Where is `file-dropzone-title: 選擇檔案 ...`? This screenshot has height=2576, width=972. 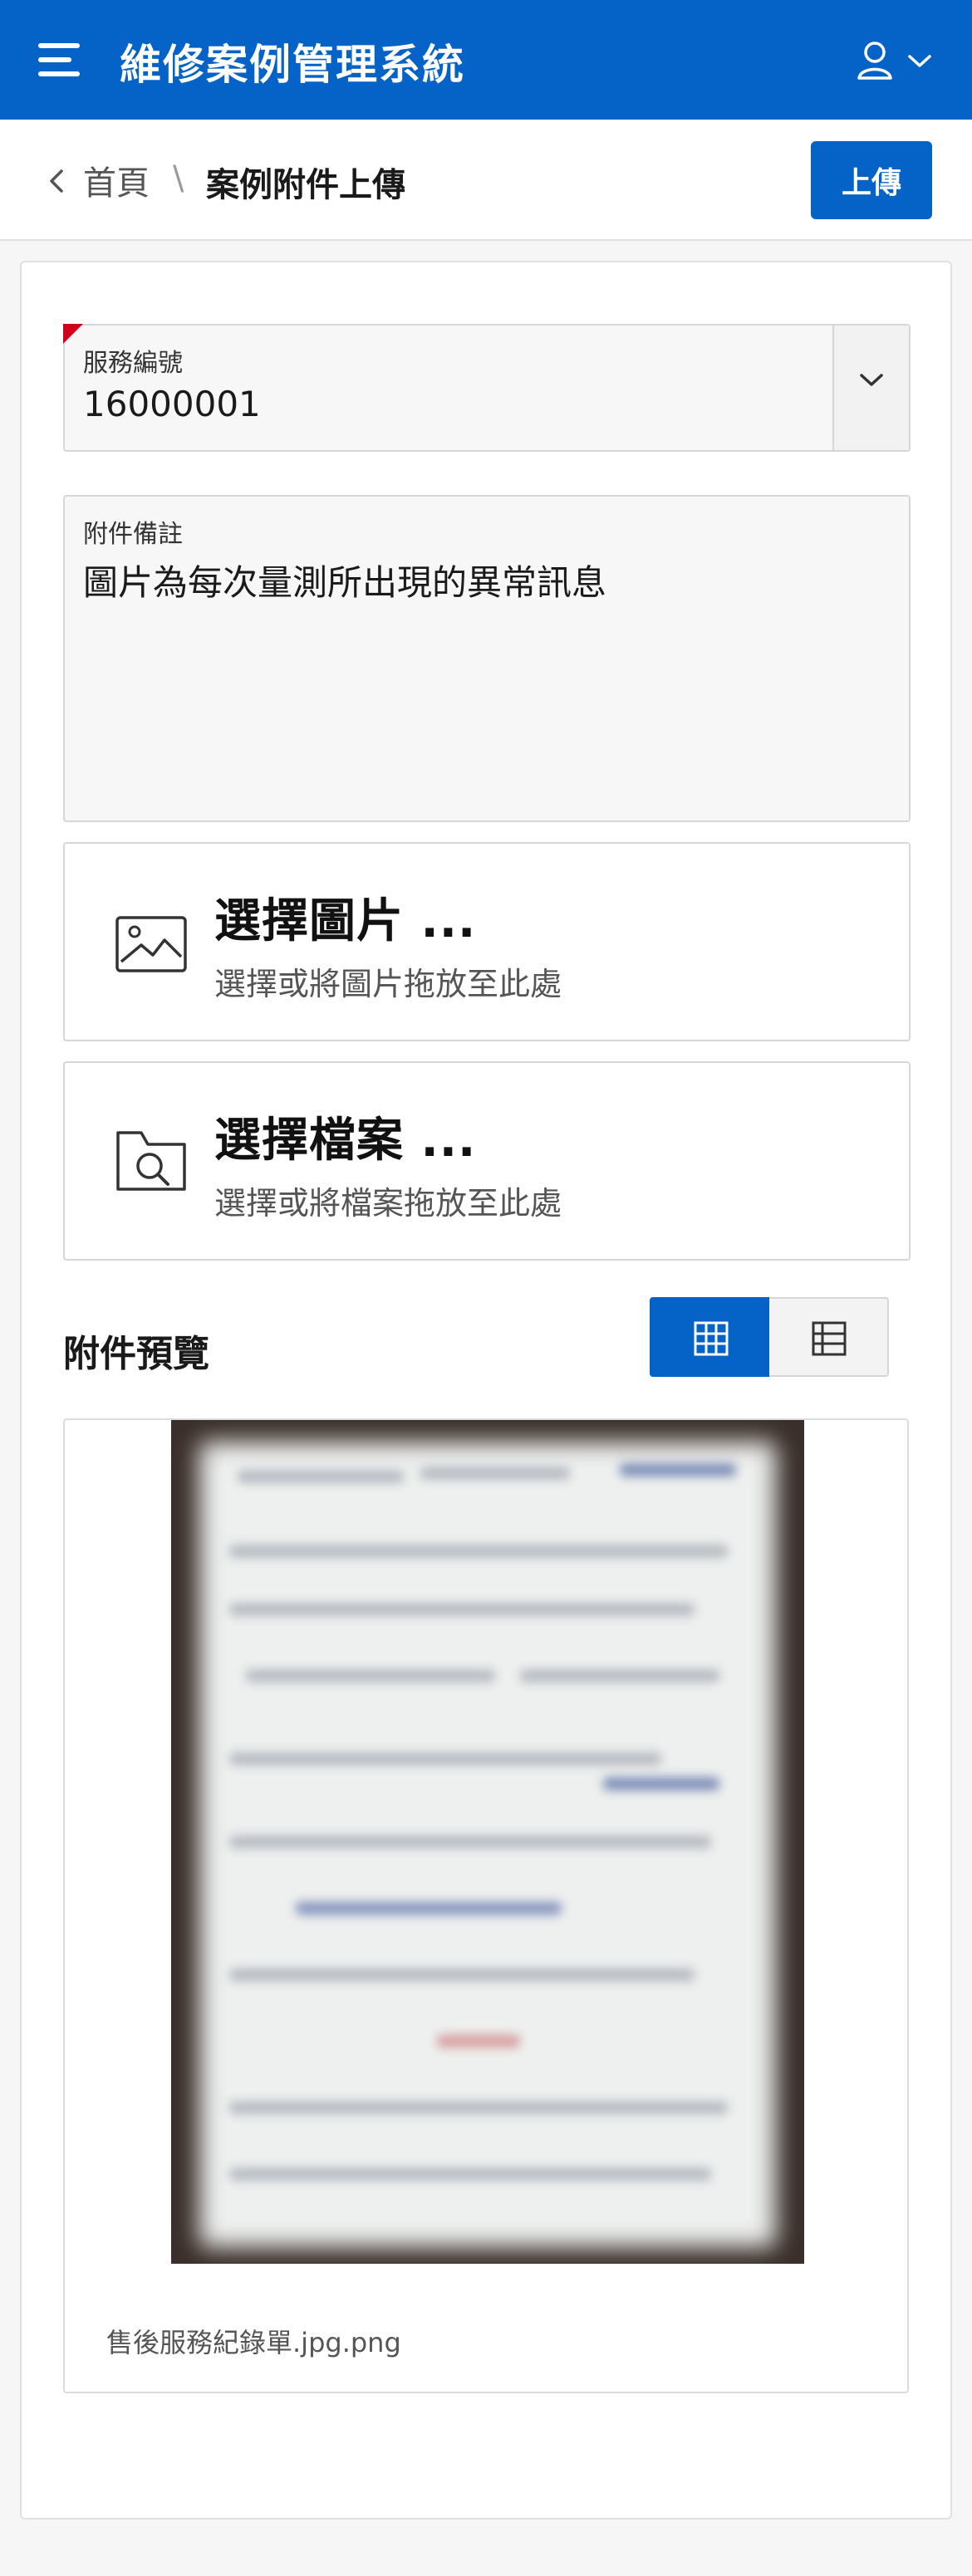
file-dropzone-title: 選擇檔案 ... is located at coordinates (345, 1141).